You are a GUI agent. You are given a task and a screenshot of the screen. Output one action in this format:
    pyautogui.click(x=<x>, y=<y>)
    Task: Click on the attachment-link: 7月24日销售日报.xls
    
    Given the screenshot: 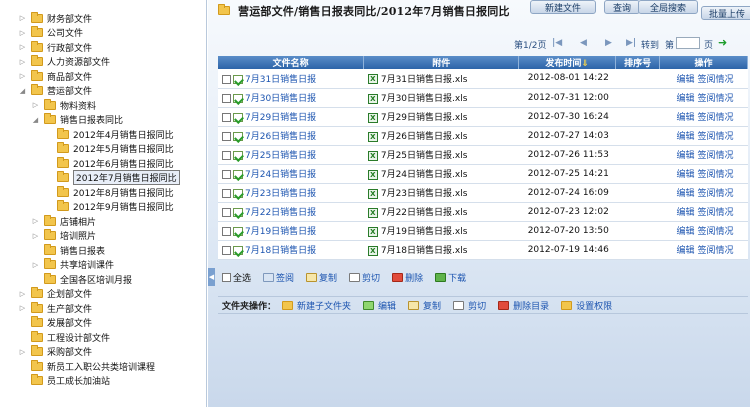 What is the action you would take?
    pyautogui.click(x=424, y=175)
    